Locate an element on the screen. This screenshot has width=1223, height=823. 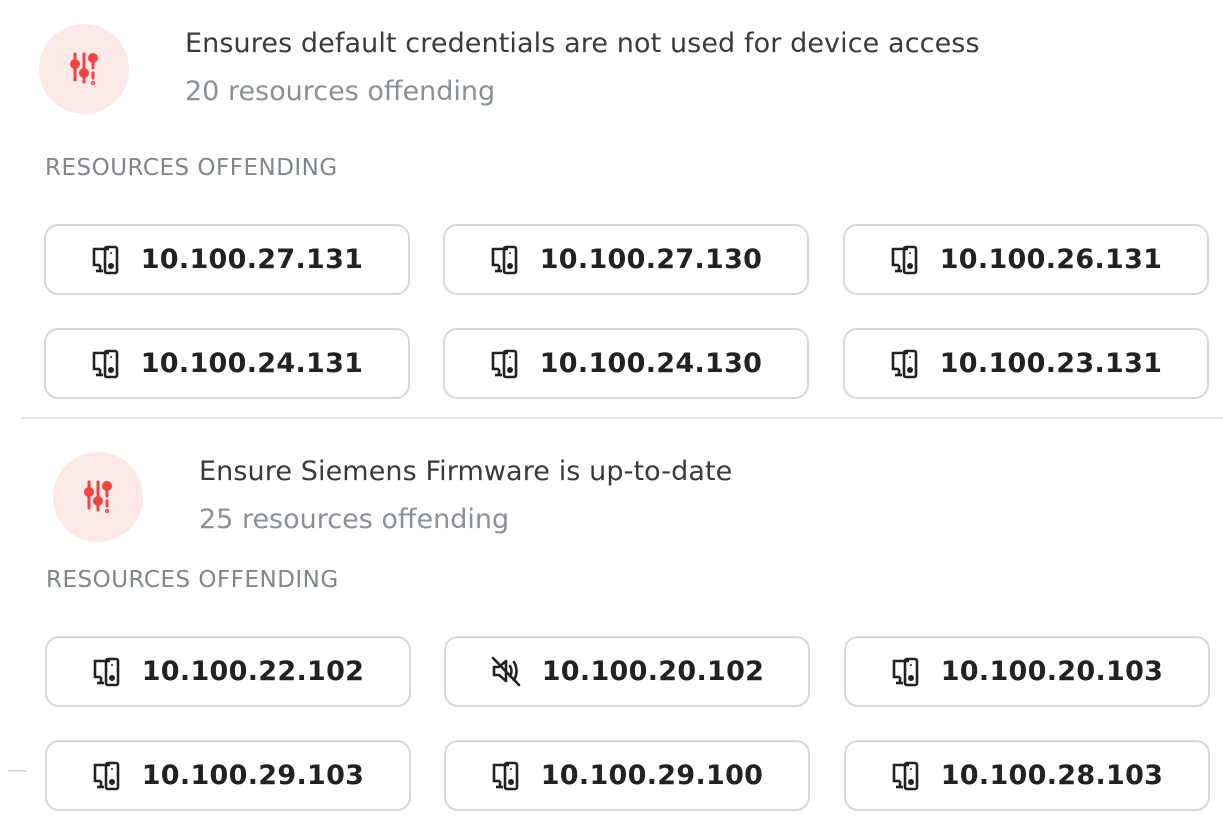
resource-chip: 10.100.29.103 is located at coordinates (228, 775).